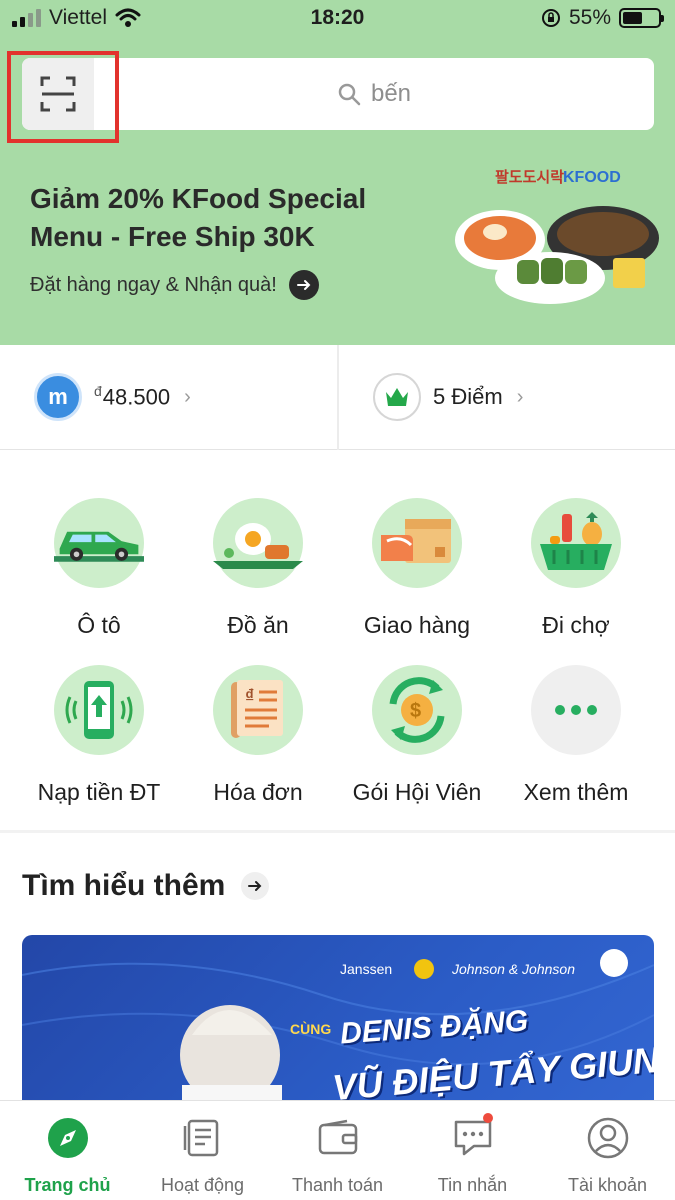 Image resolution: width=675 pixels, height=1200 pixels. What do you see at coordinates (488, 1118) in the screenshot?
I see `notification-badge` at bounding box center [488, 1118].